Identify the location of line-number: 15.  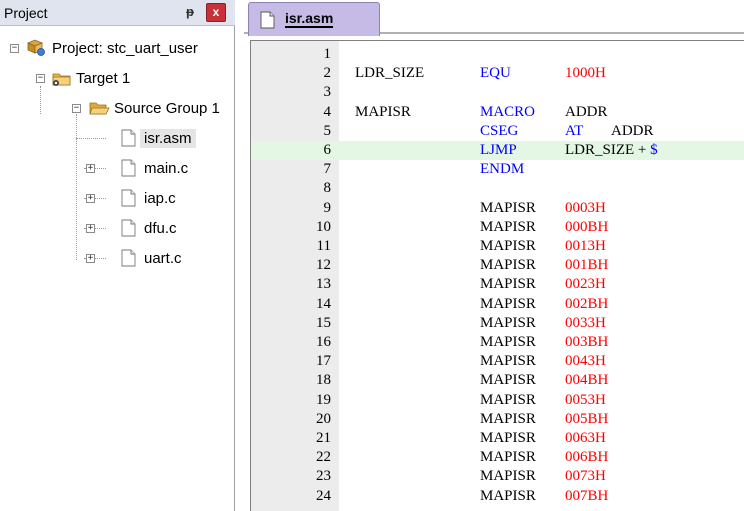
(323, 322).